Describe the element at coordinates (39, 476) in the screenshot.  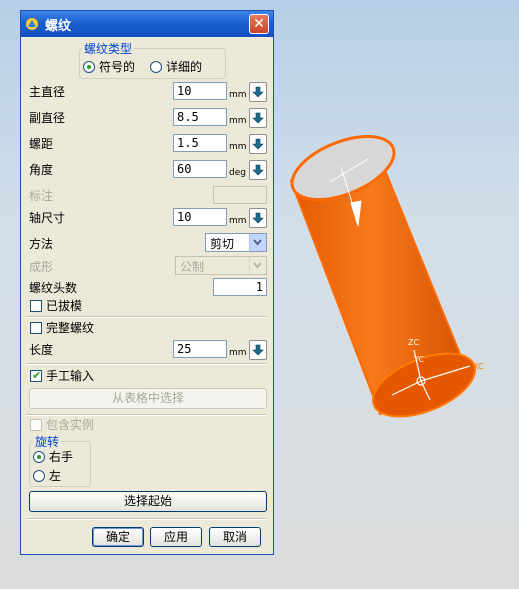
I see `radio-left-hand` at that location.